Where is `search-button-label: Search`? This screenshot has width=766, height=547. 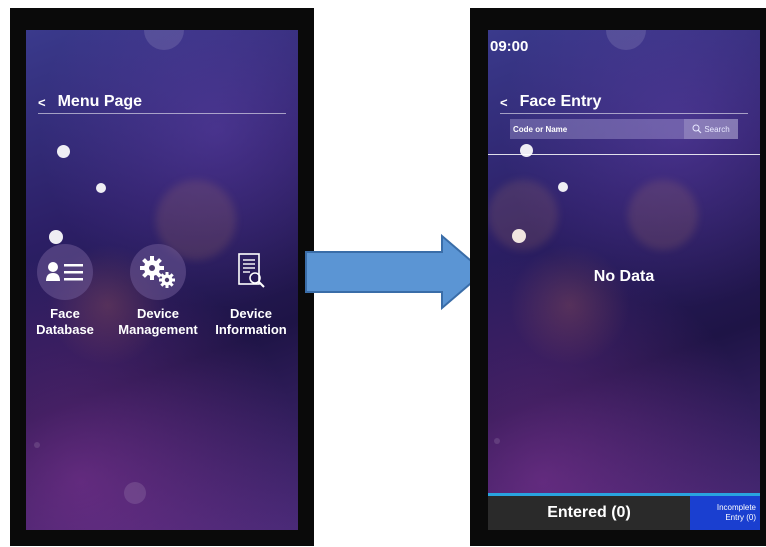
search-button-label: Search is located at coordinates (717, 129).